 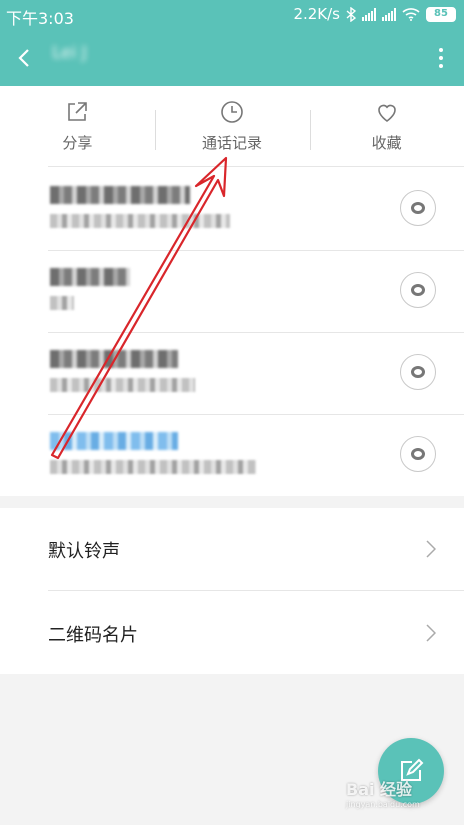 What do you see at coordinates (78, 111) in the screenshot?
I see `share-icon` at bounding box center [78, 111].